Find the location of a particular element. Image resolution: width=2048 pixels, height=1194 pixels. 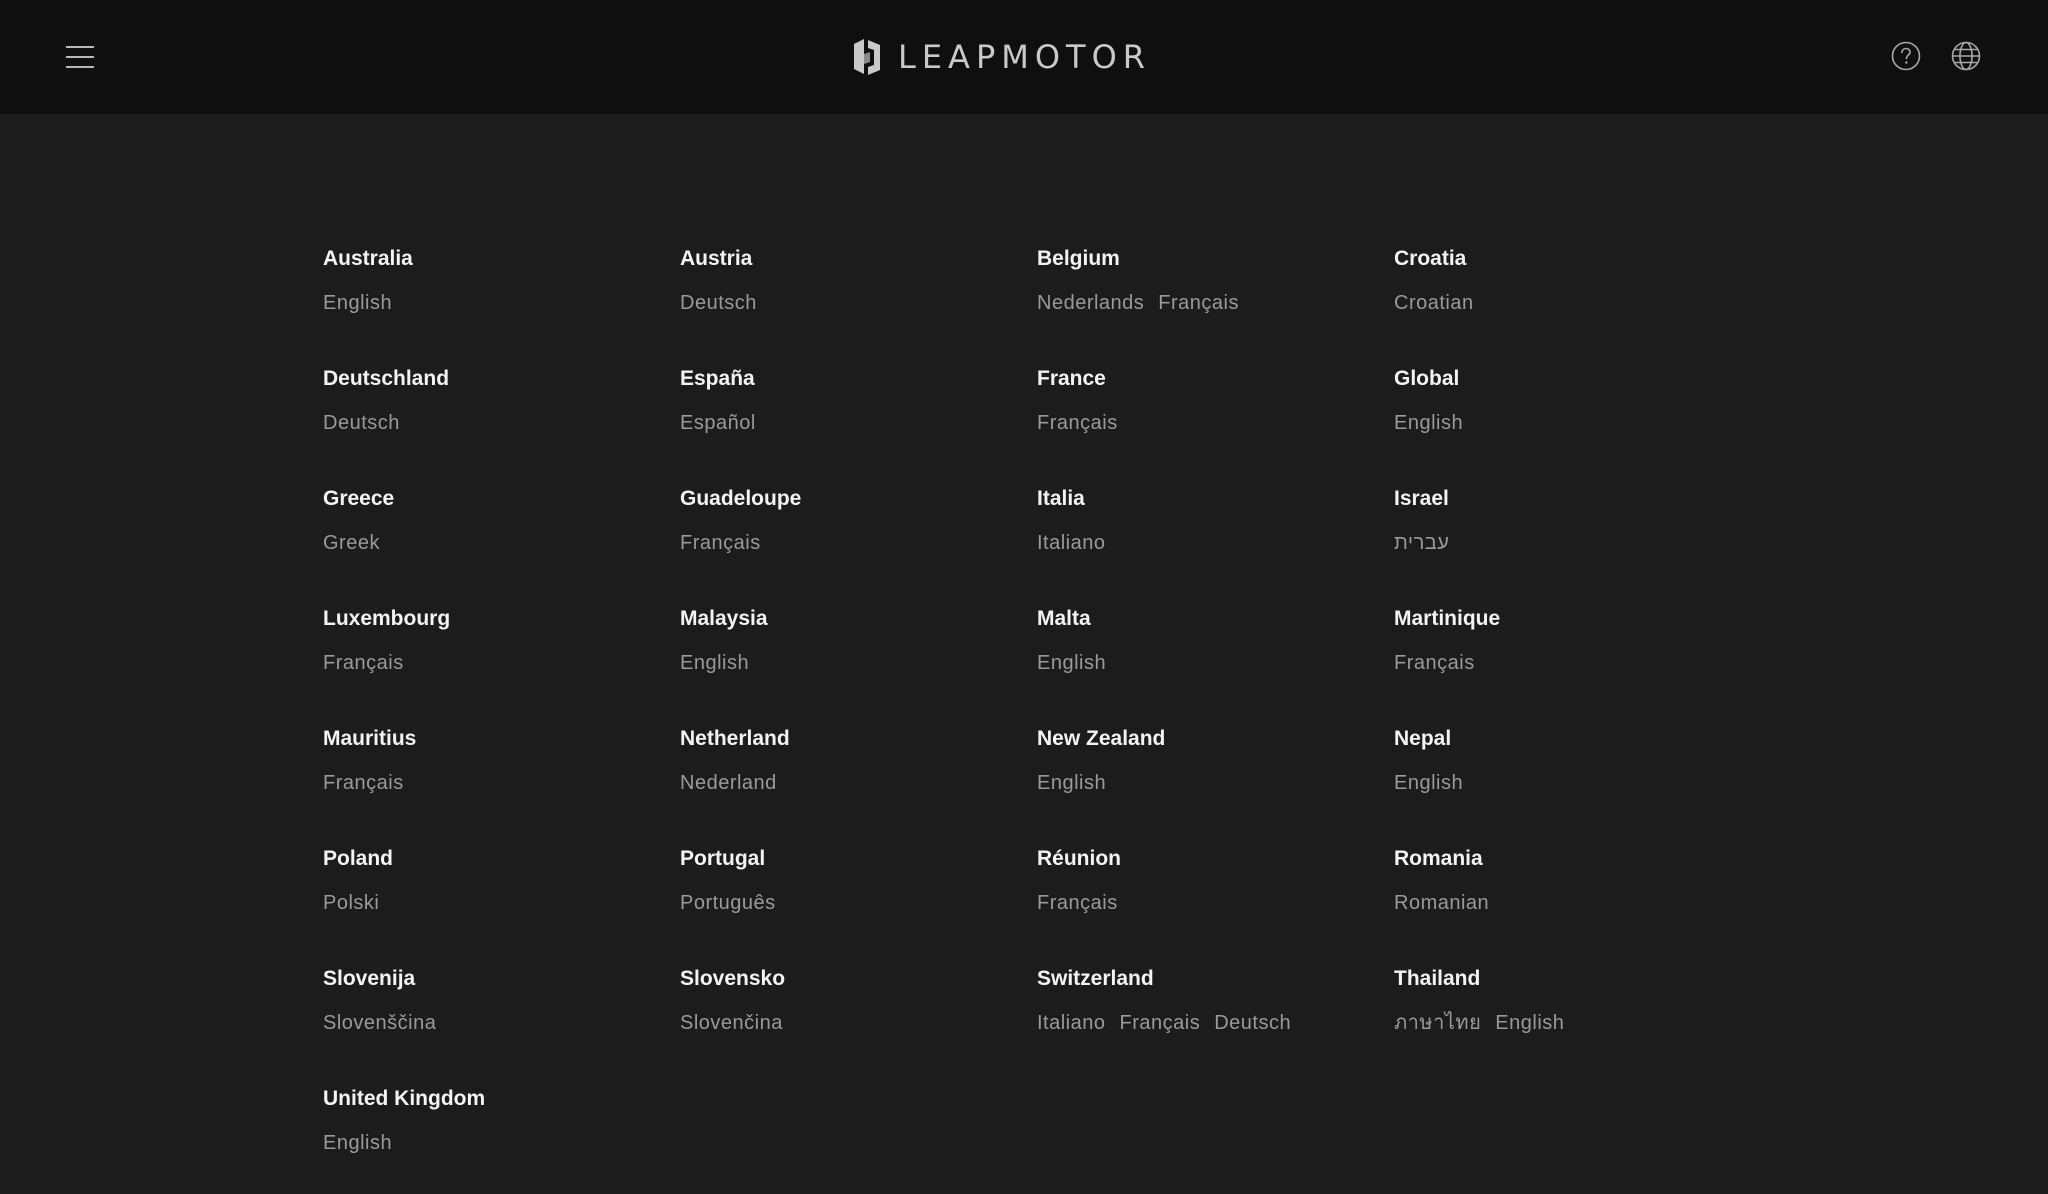

language-link: Polski is located at coordinates (351, 903).